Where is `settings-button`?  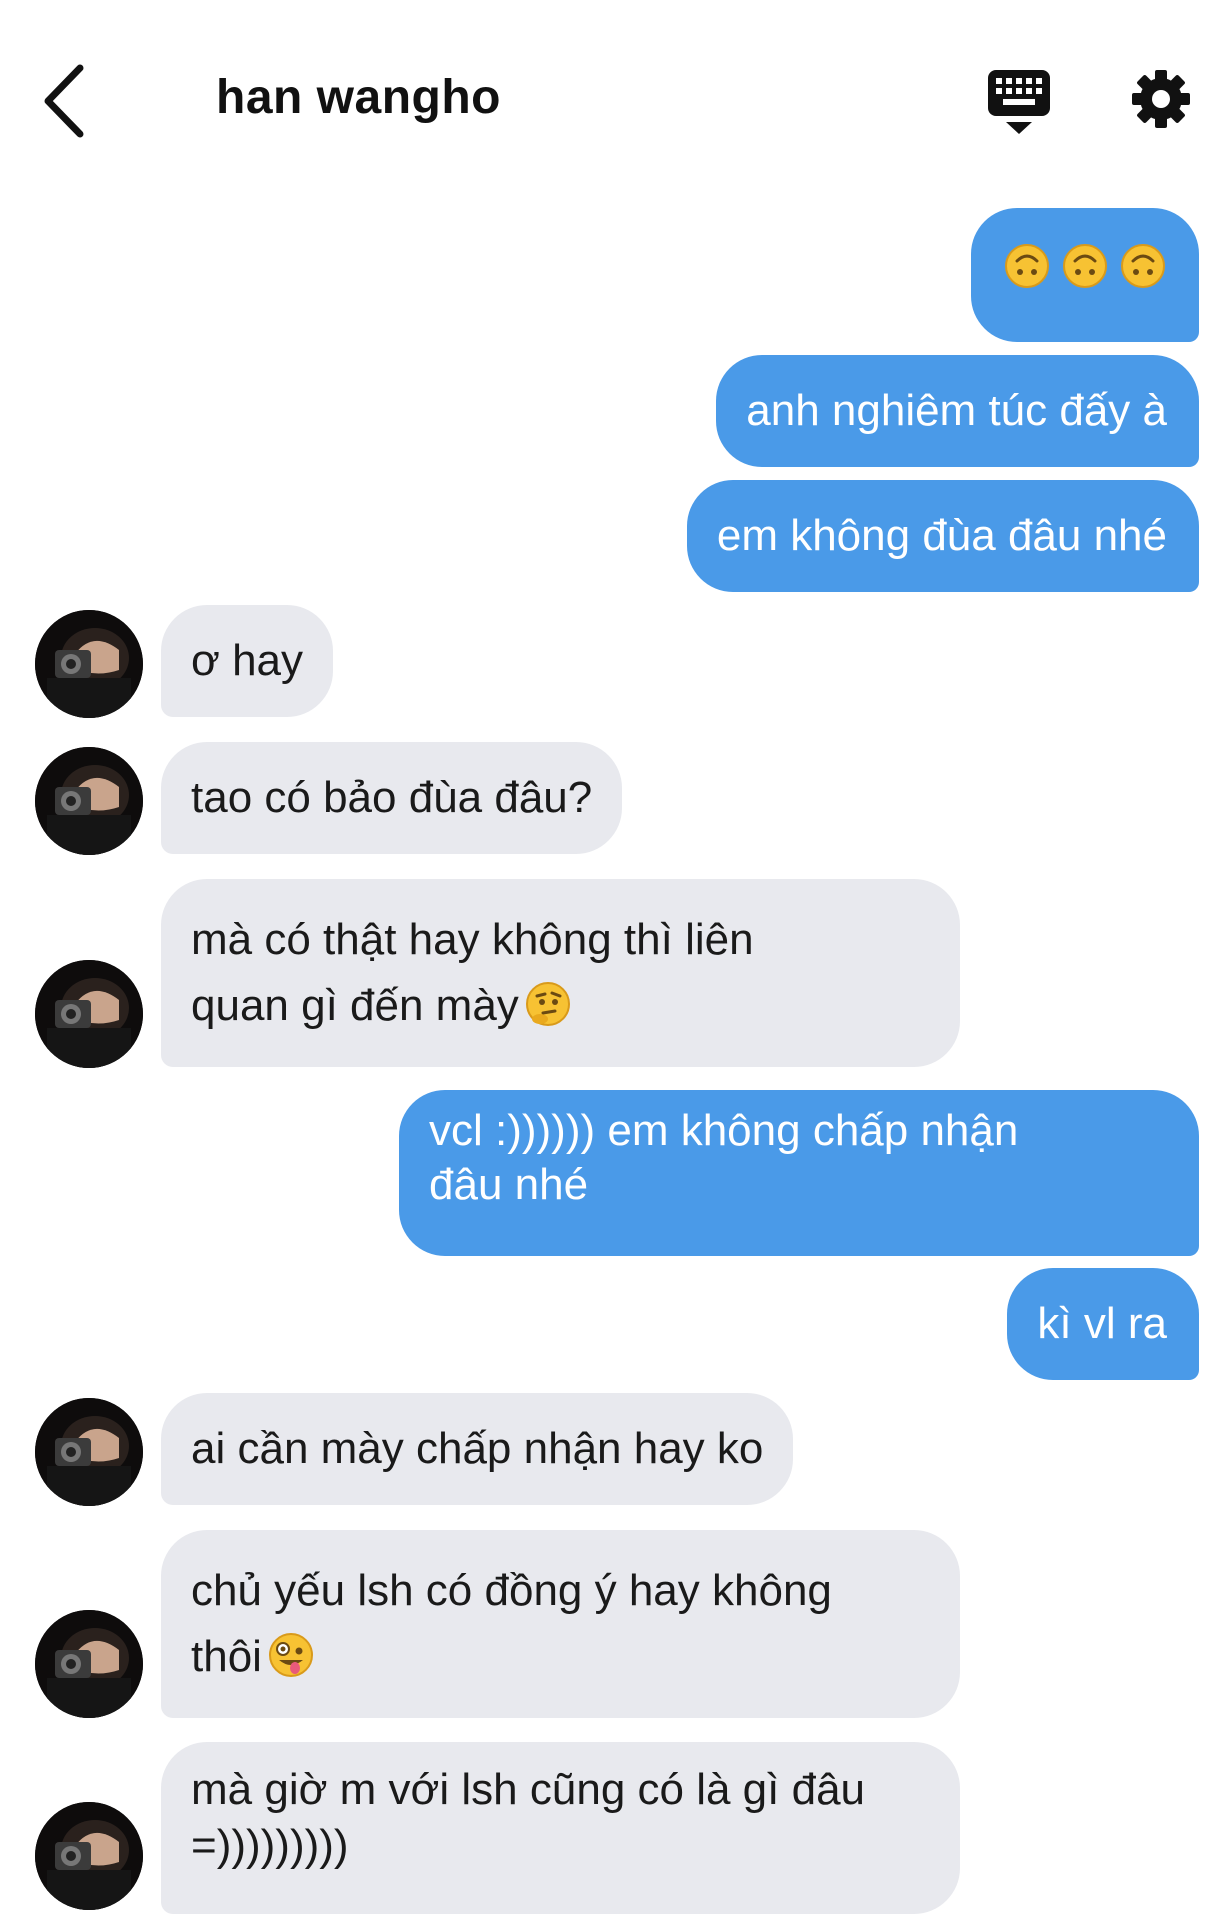 settings-button is located at coordinates (1161, 99).